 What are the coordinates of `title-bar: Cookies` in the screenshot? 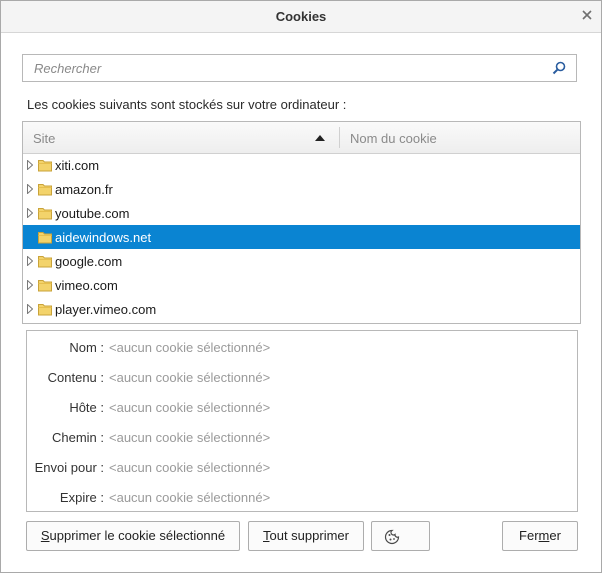 It's located at (301, 17).